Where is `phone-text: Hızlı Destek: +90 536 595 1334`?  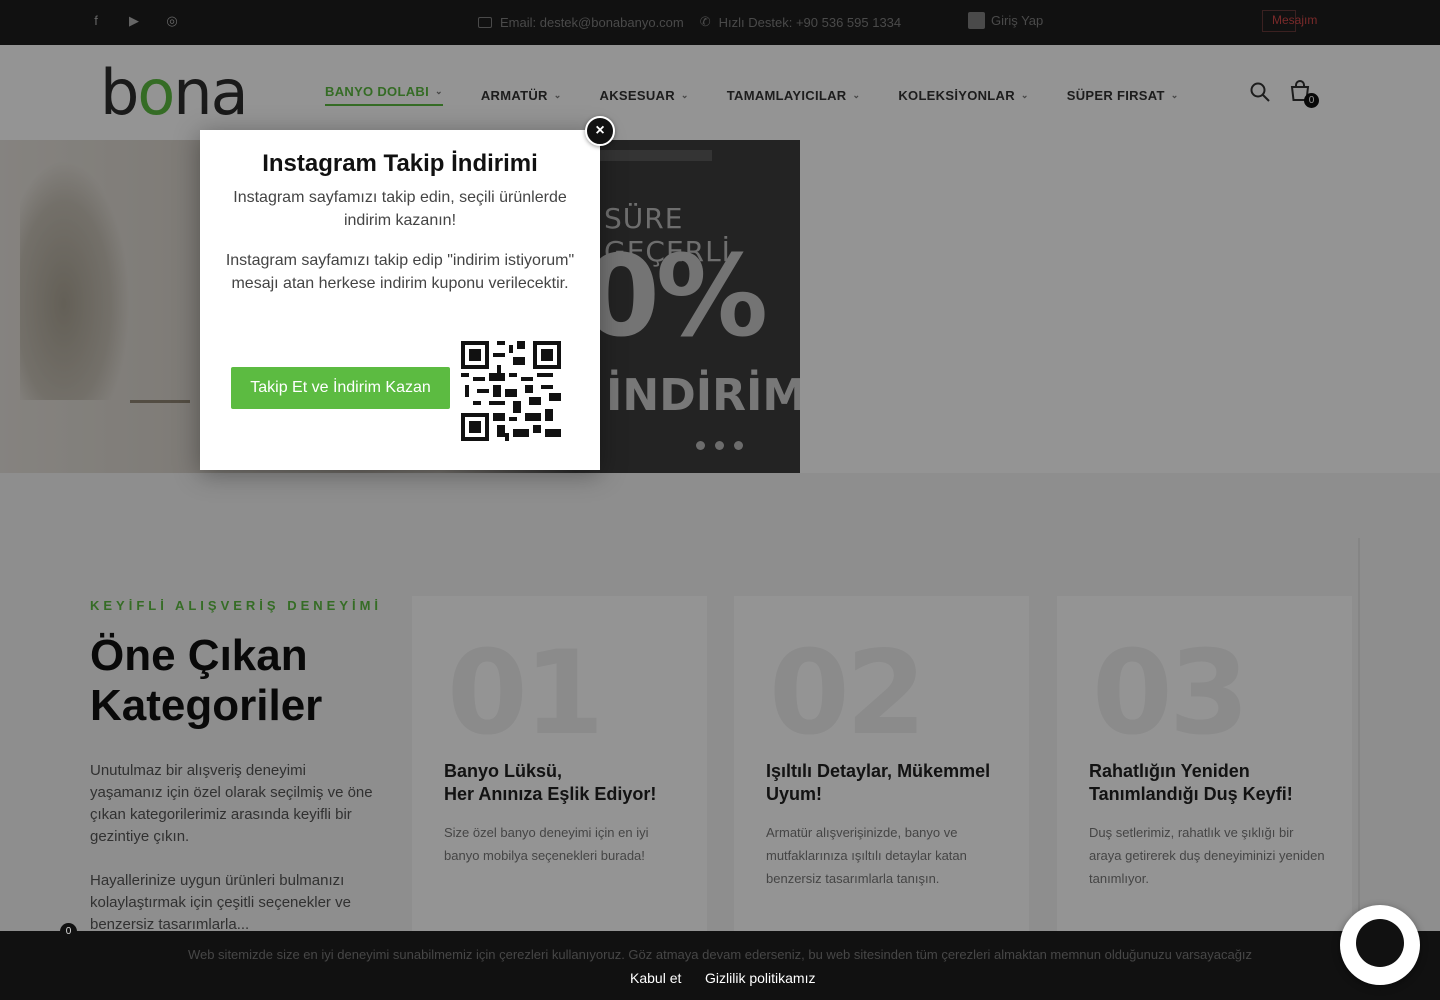
phone-text: Hızlı Destek: +90 536 595 1334 is located at coordinates (810, 22).